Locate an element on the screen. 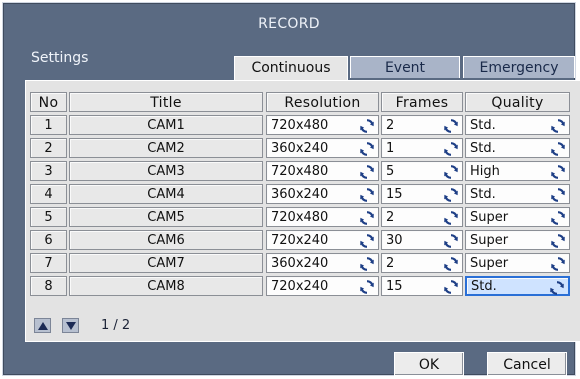 The width and height of the screenshot is (580, 379). cell-frames-value: 15 is located at coordinates (394, 286).